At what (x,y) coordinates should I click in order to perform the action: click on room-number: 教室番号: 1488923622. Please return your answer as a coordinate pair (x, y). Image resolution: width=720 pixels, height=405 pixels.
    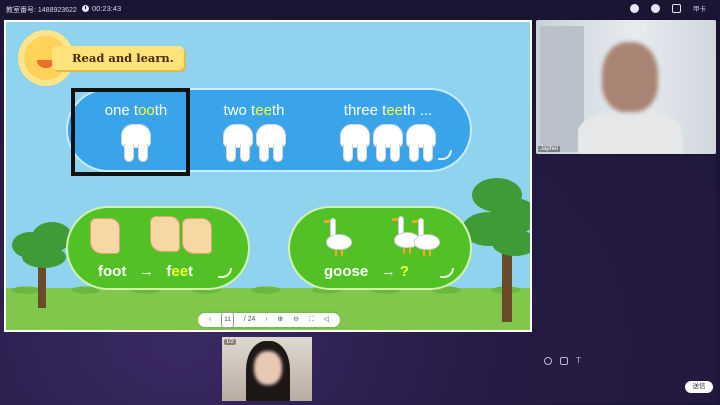
    Looking at the image, I should click on (41, 10).